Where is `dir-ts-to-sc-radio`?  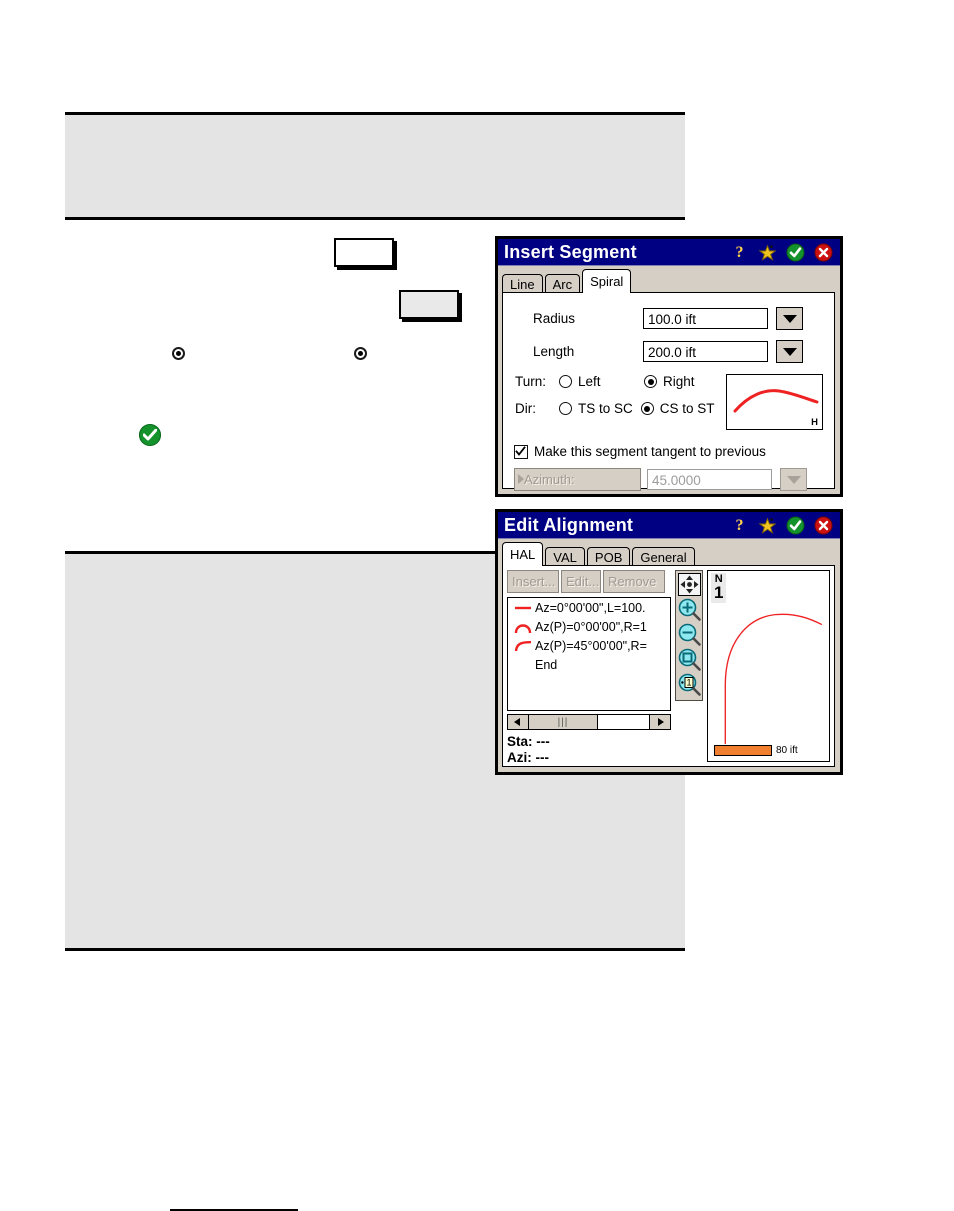 dir-ts-to-sc-radio is located at coordinates (565, 408).